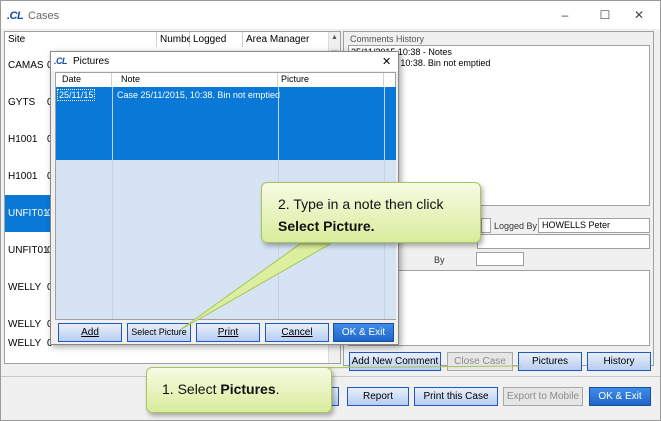 The height and width of the screenshot is (421, 661). What do you see at coordinates (255, 287) in the screenshot?
I see `callout-2-pointer` at bounding box center [255, 287].